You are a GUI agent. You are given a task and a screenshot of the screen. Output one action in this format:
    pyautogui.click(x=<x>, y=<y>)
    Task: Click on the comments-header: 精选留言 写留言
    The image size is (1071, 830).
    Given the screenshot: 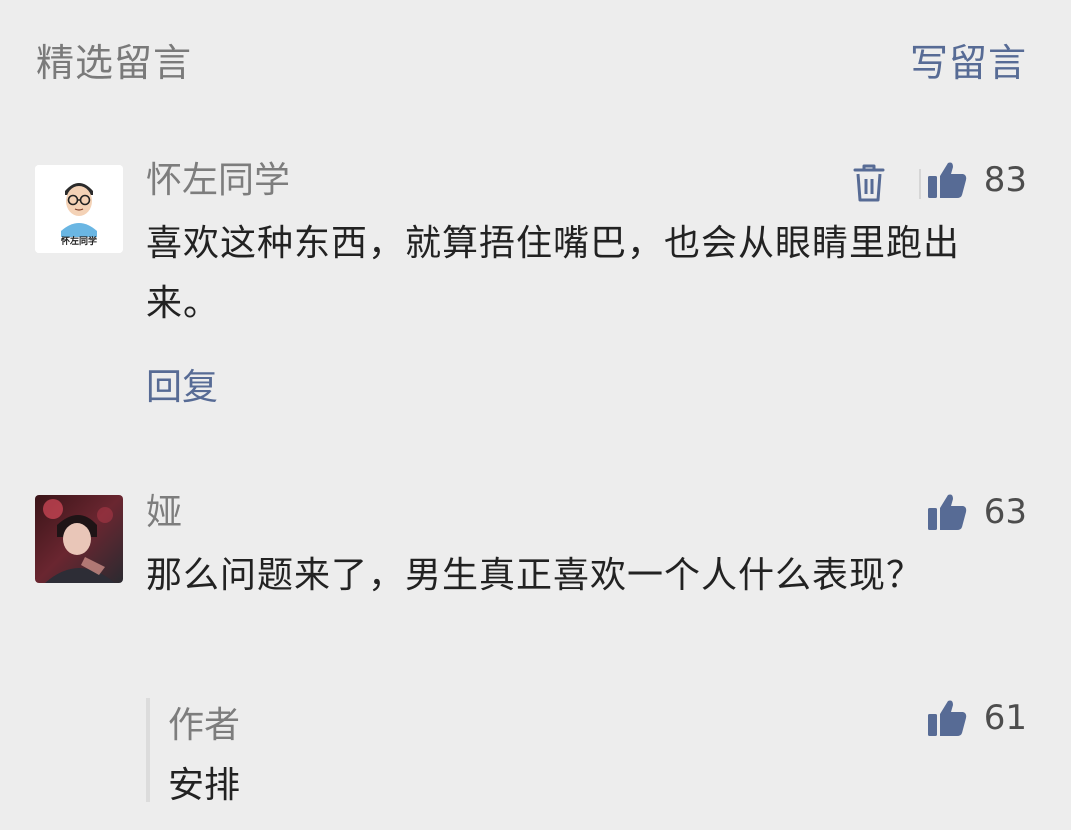 What is the action you would take?
    pyautogui.click(x=531, y=59)
    